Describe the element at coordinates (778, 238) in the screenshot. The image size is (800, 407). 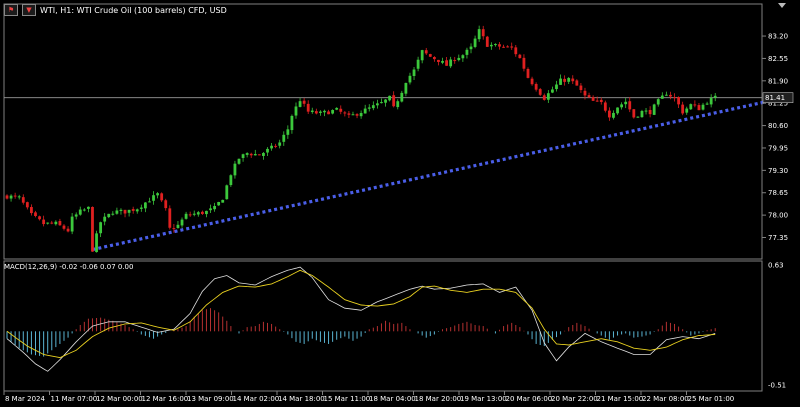
I see `price-tick-label: 77.35` at that location.